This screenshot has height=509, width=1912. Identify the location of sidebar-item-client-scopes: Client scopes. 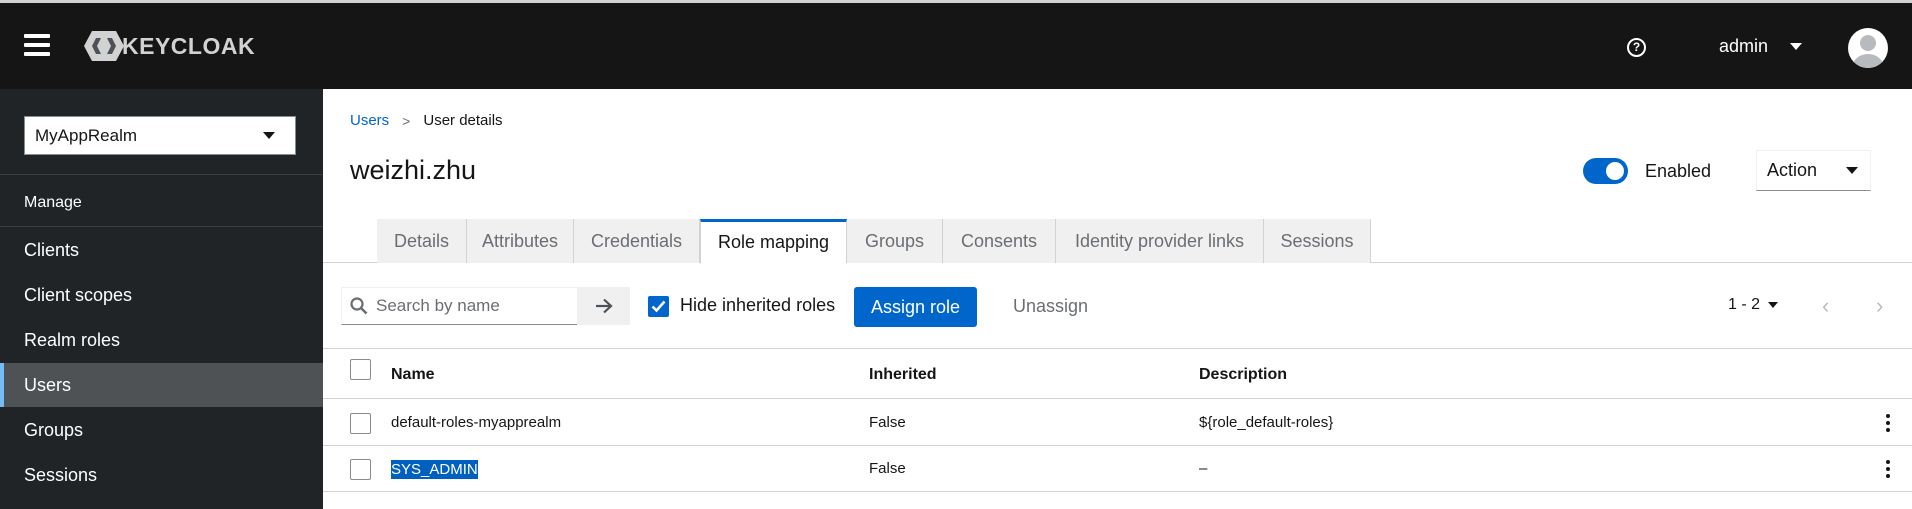
(161, 295).